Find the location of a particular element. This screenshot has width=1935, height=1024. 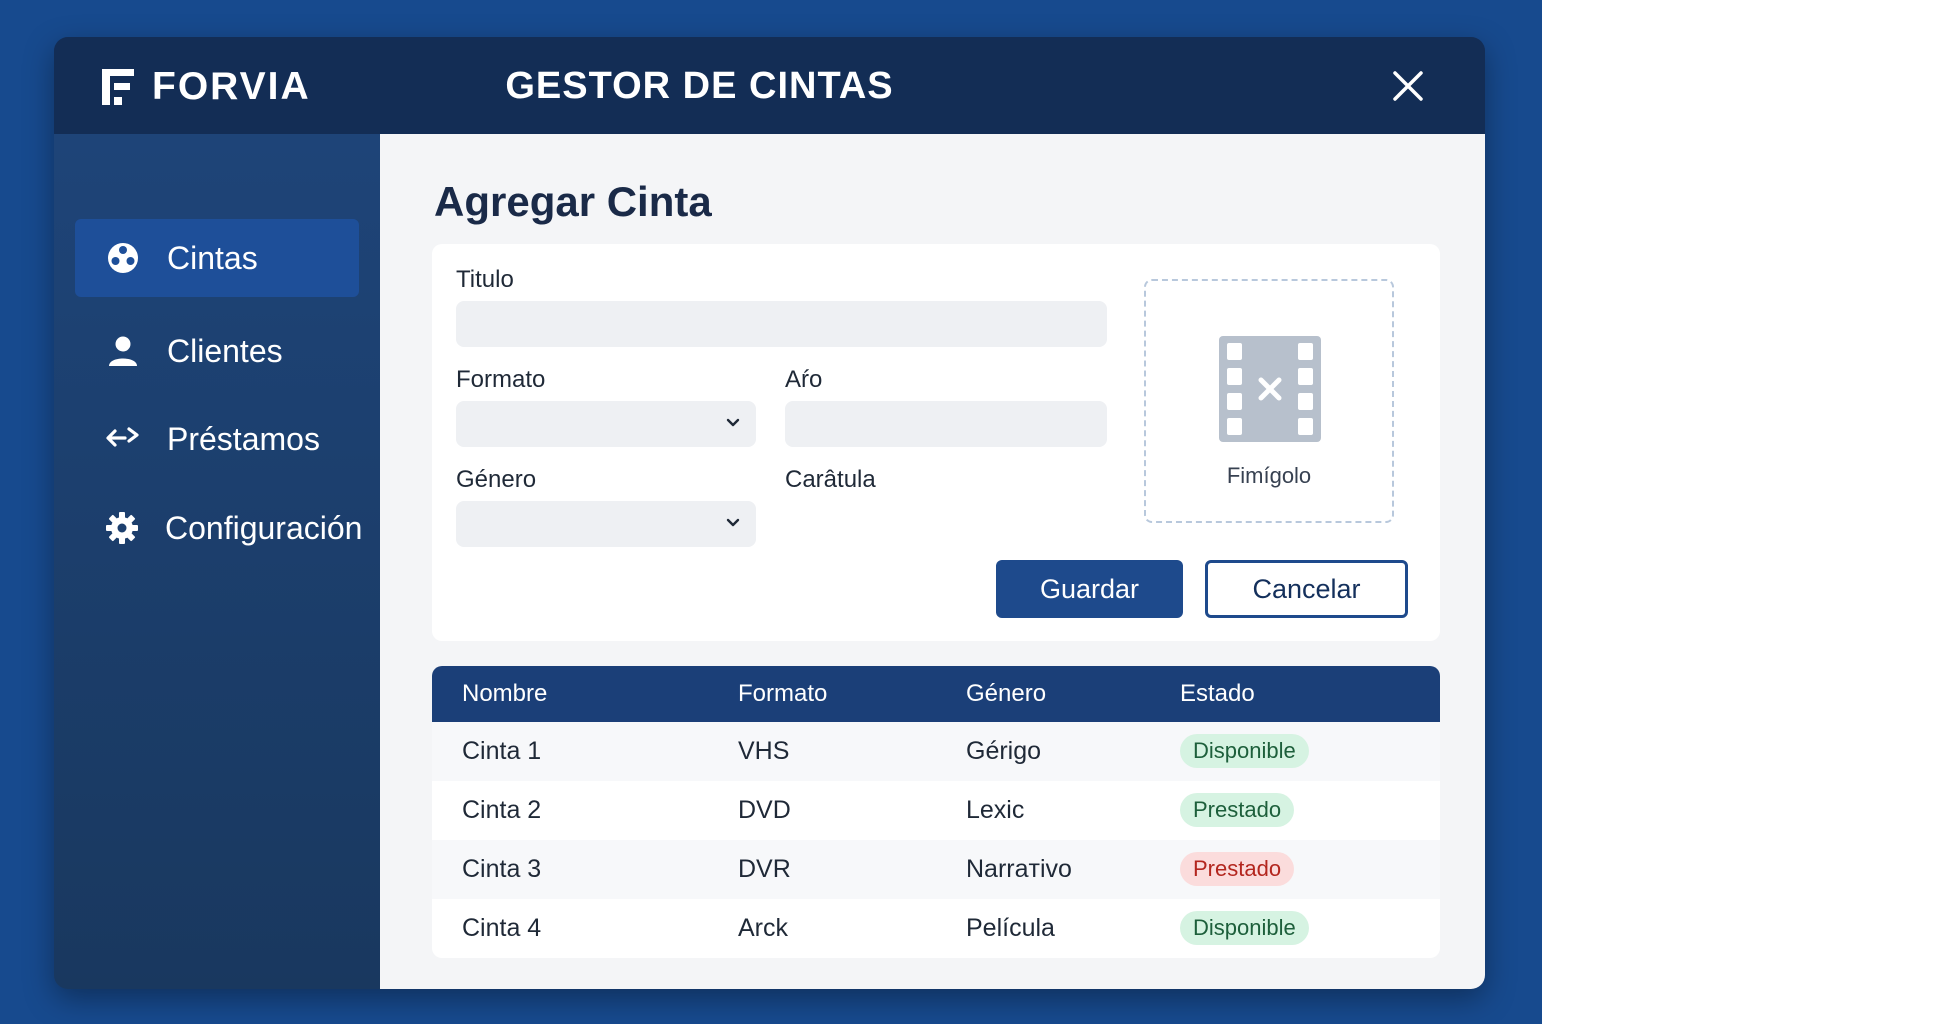

sidebar-item-label: Préstamos is located at coordinates (243, 438).